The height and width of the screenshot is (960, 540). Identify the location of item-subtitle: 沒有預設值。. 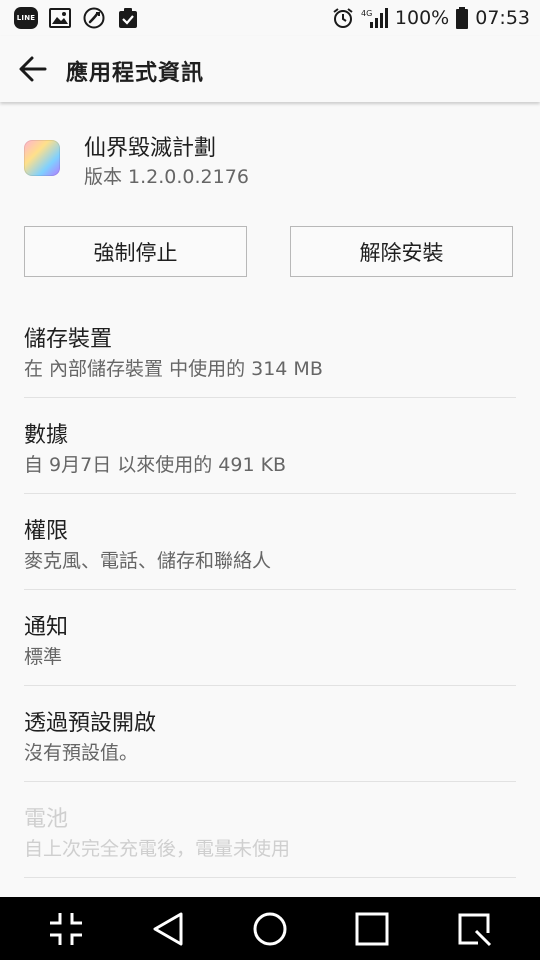
(81, 753).